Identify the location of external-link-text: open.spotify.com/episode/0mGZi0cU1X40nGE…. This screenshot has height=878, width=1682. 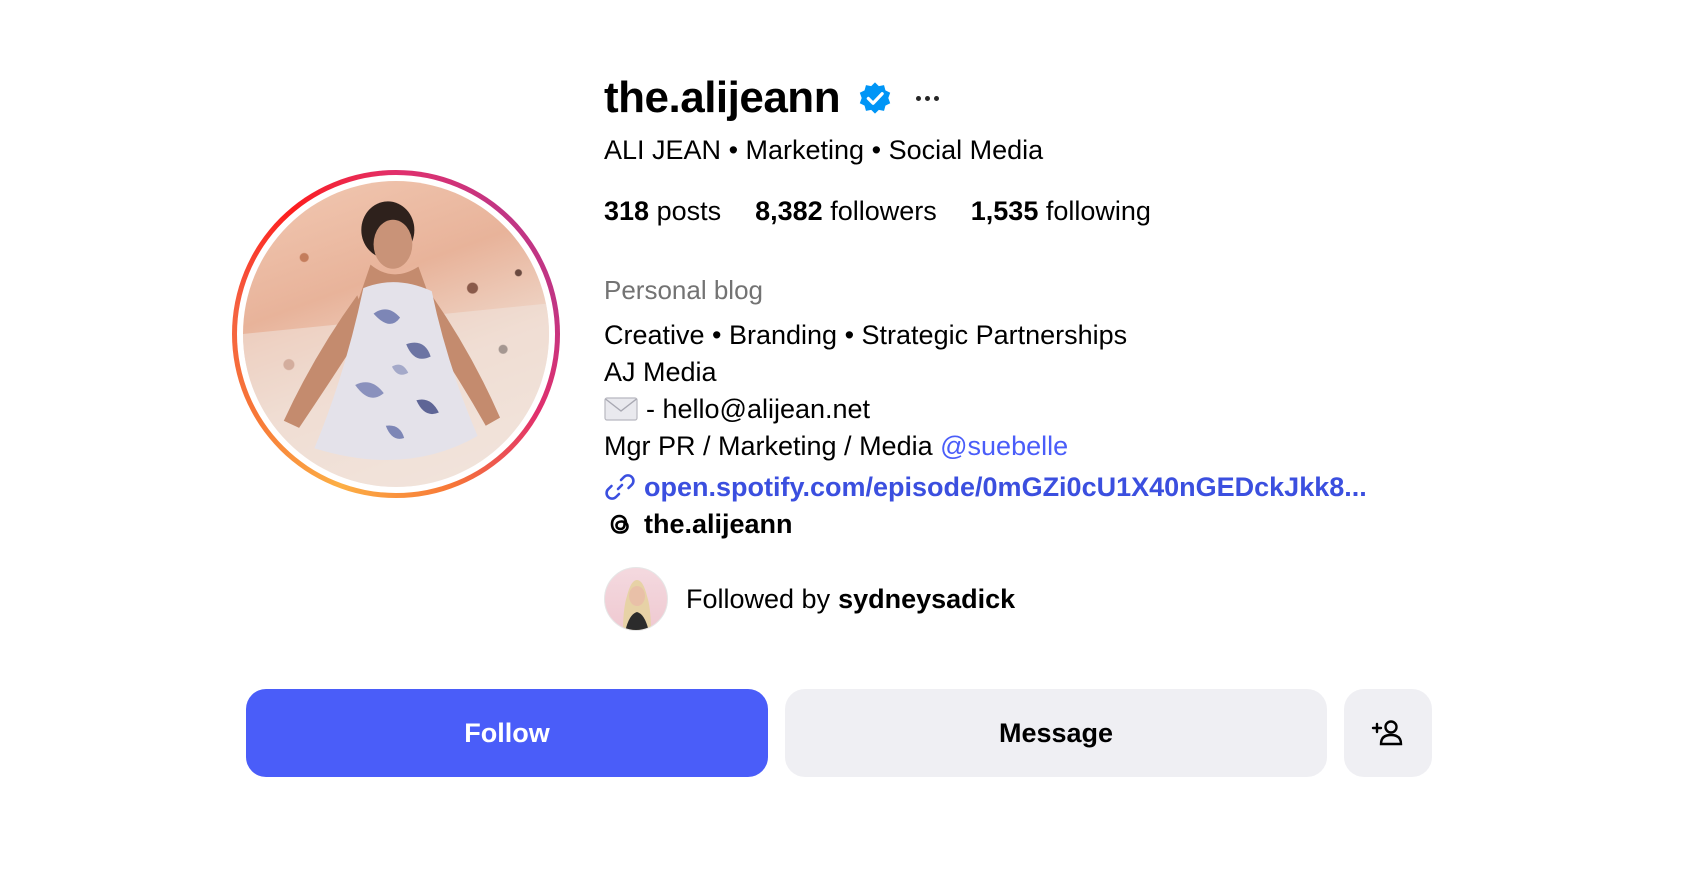
(1005, 486).